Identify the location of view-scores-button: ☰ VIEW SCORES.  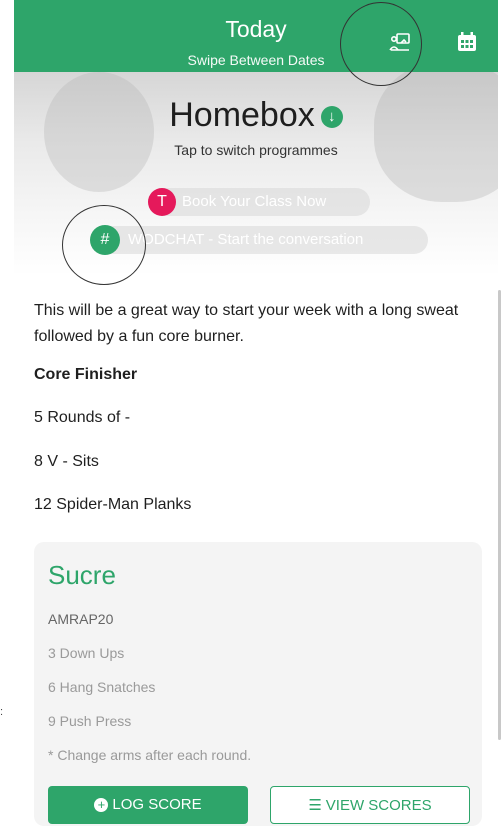
(370, 805).